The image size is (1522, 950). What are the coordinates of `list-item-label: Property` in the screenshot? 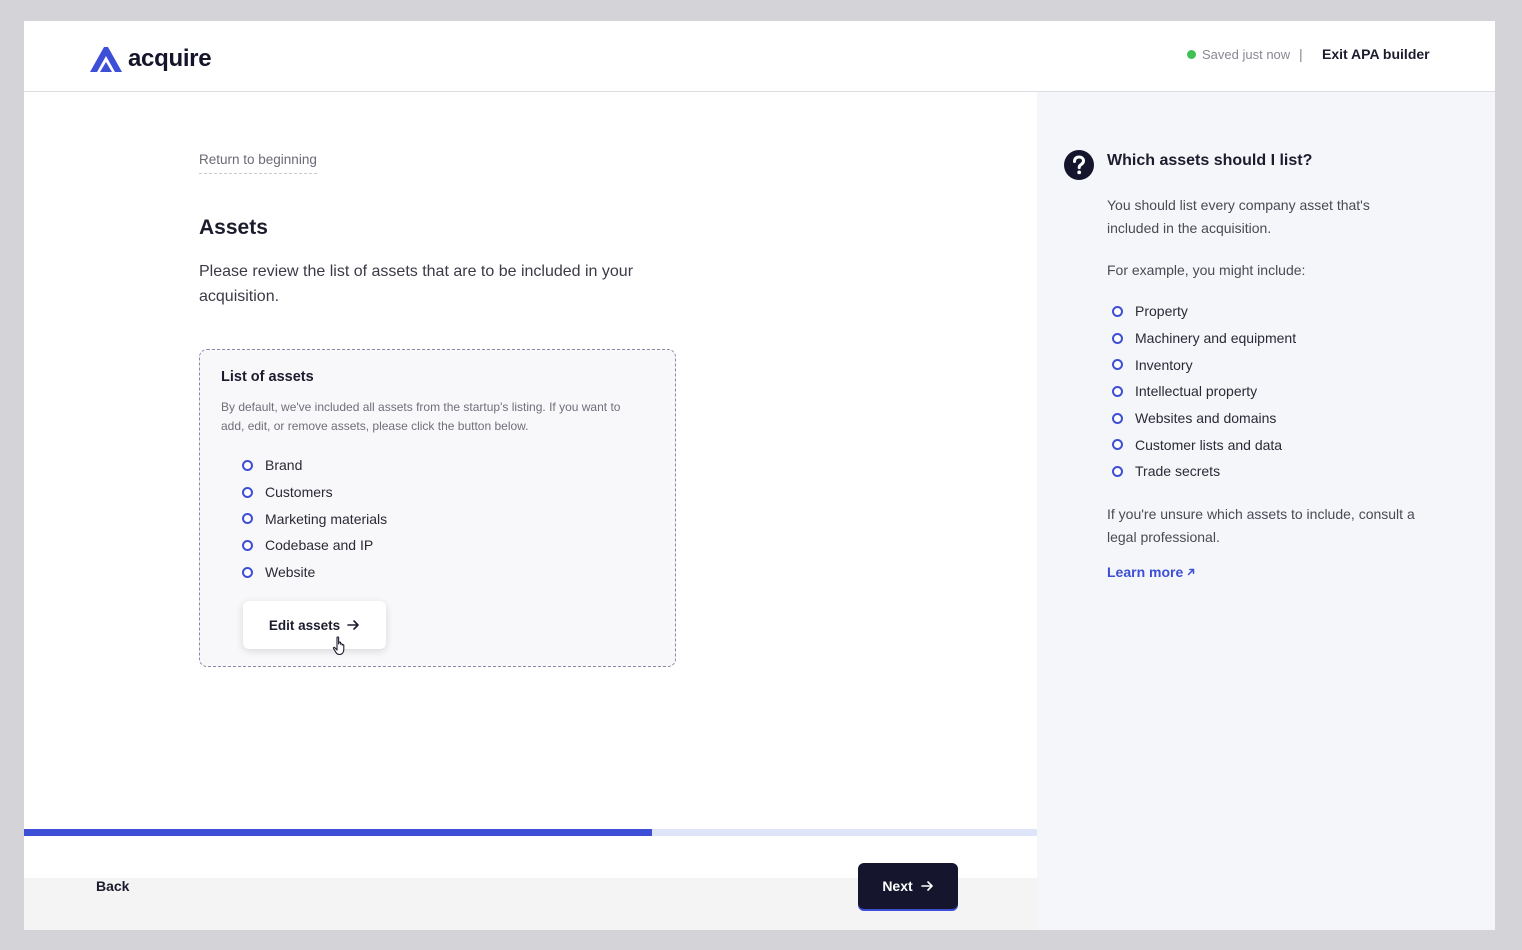 It's located at (1161, 311).